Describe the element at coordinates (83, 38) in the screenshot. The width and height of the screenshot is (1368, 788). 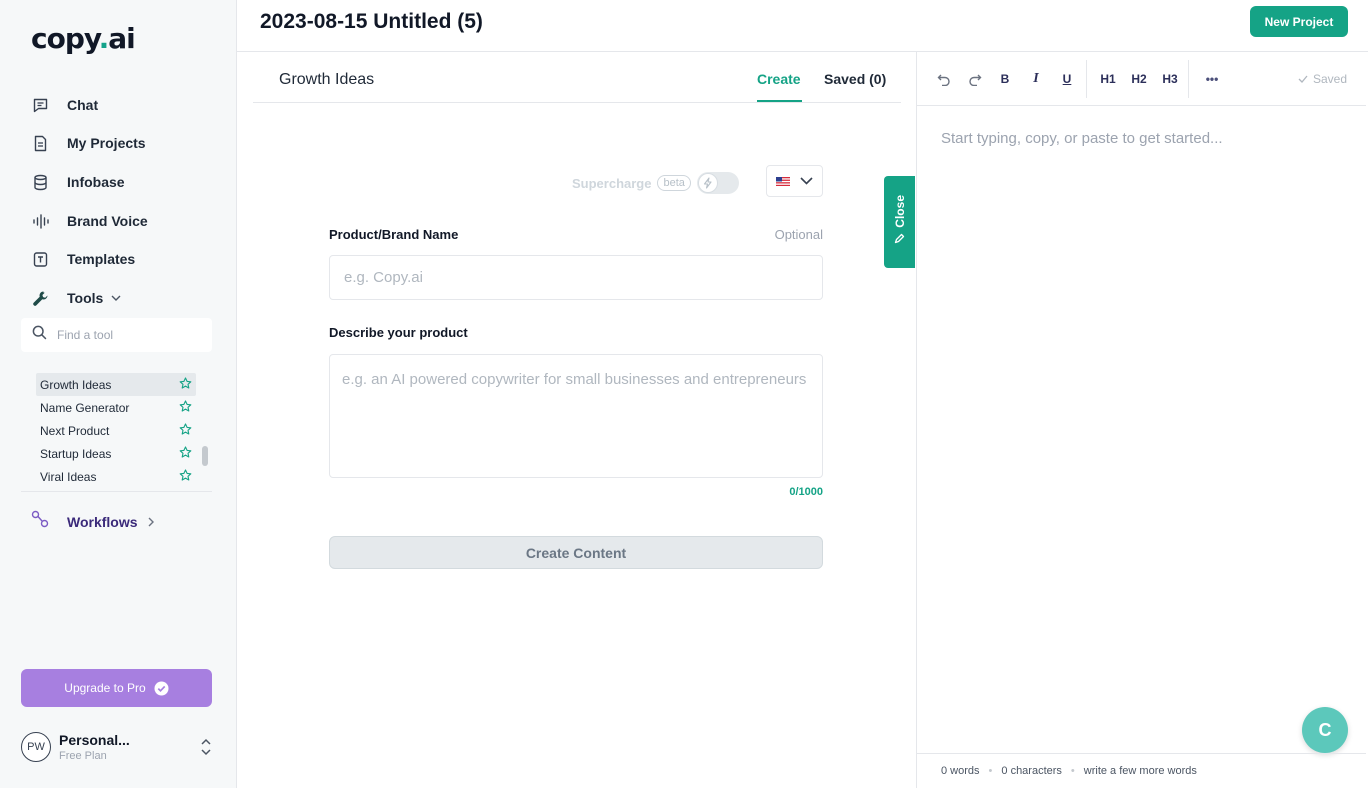
I see `copyai-logo: copy.ai` at that location.